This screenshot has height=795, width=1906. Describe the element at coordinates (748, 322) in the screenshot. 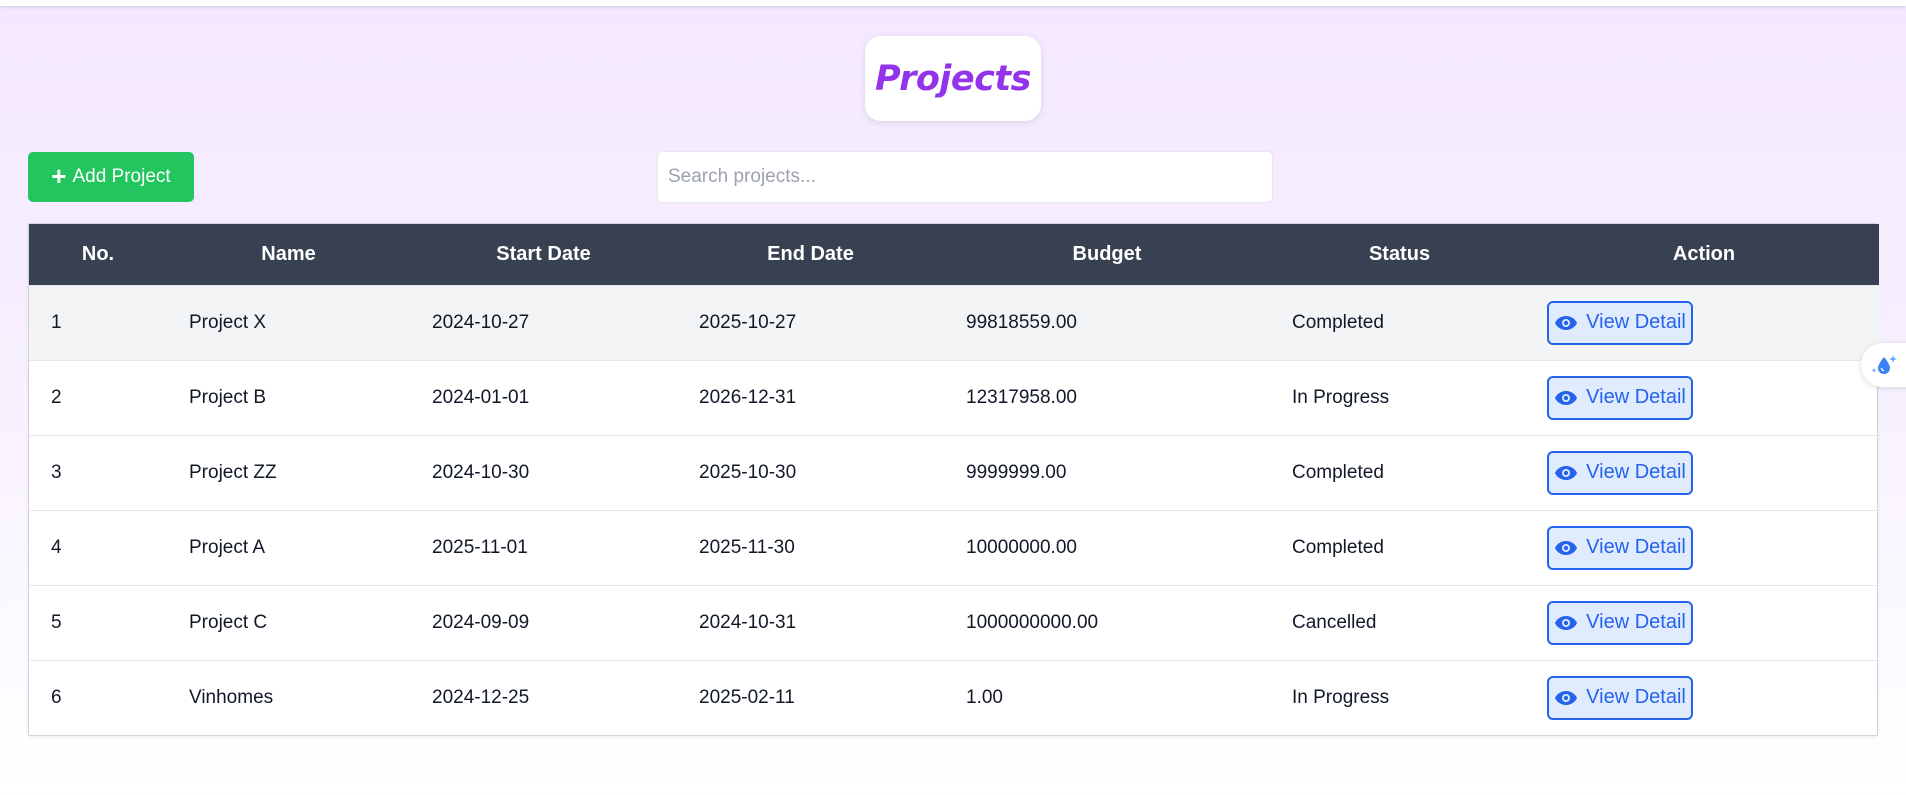

I see `cell-end-date: 2025-10-27` at that location.